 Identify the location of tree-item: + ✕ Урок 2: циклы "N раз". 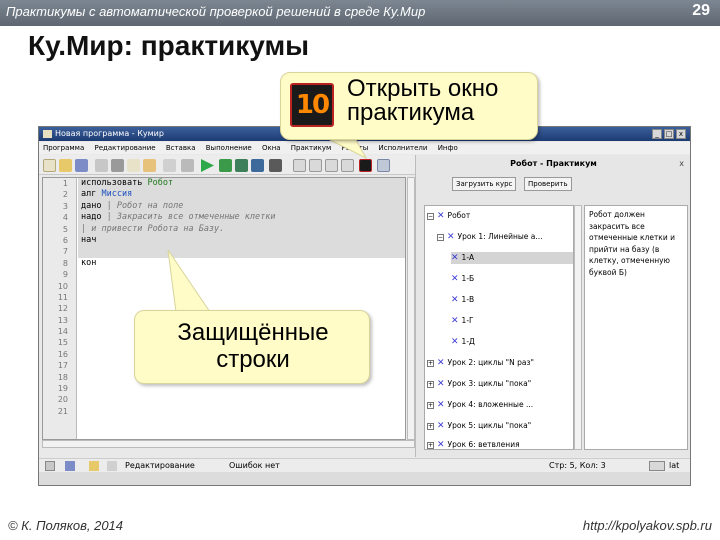
(480, 363).